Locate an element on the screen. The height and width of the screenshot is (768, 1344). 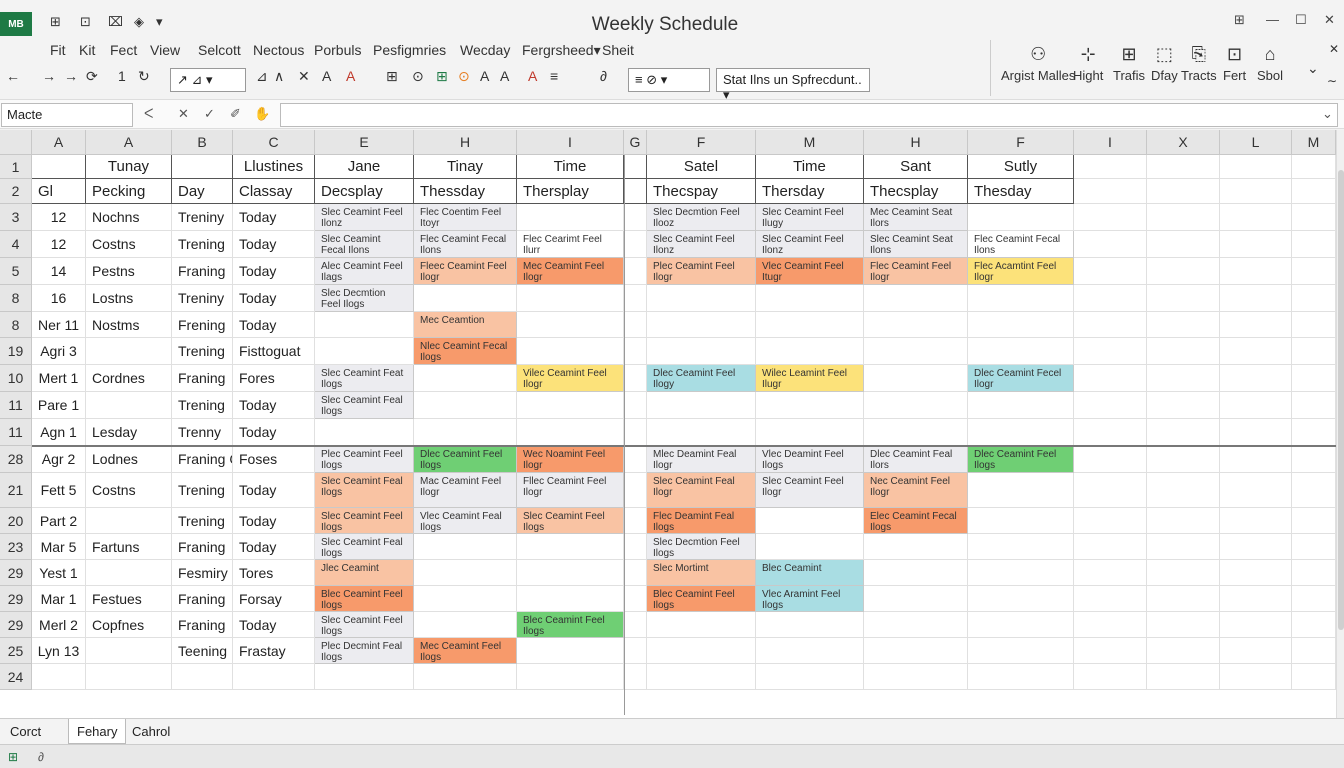
event-cell: Vlec Deamint Feel Ilogs is located at coordinates (810, 459).